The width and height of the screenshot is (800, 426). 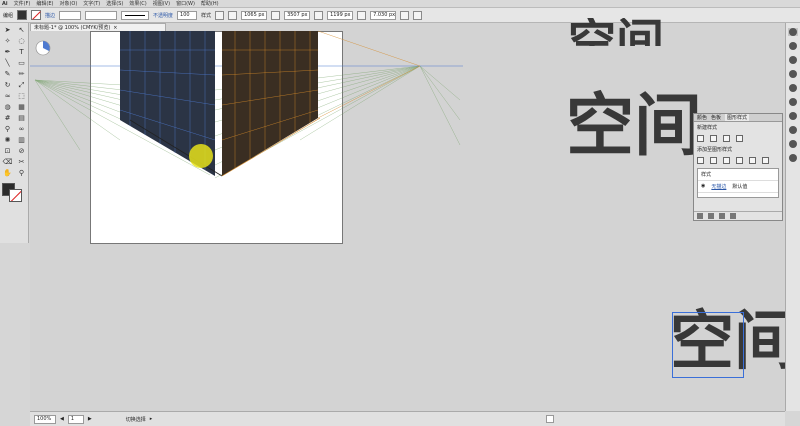 I want to click on stroke-panel-icon, so click(x=793, y=88).